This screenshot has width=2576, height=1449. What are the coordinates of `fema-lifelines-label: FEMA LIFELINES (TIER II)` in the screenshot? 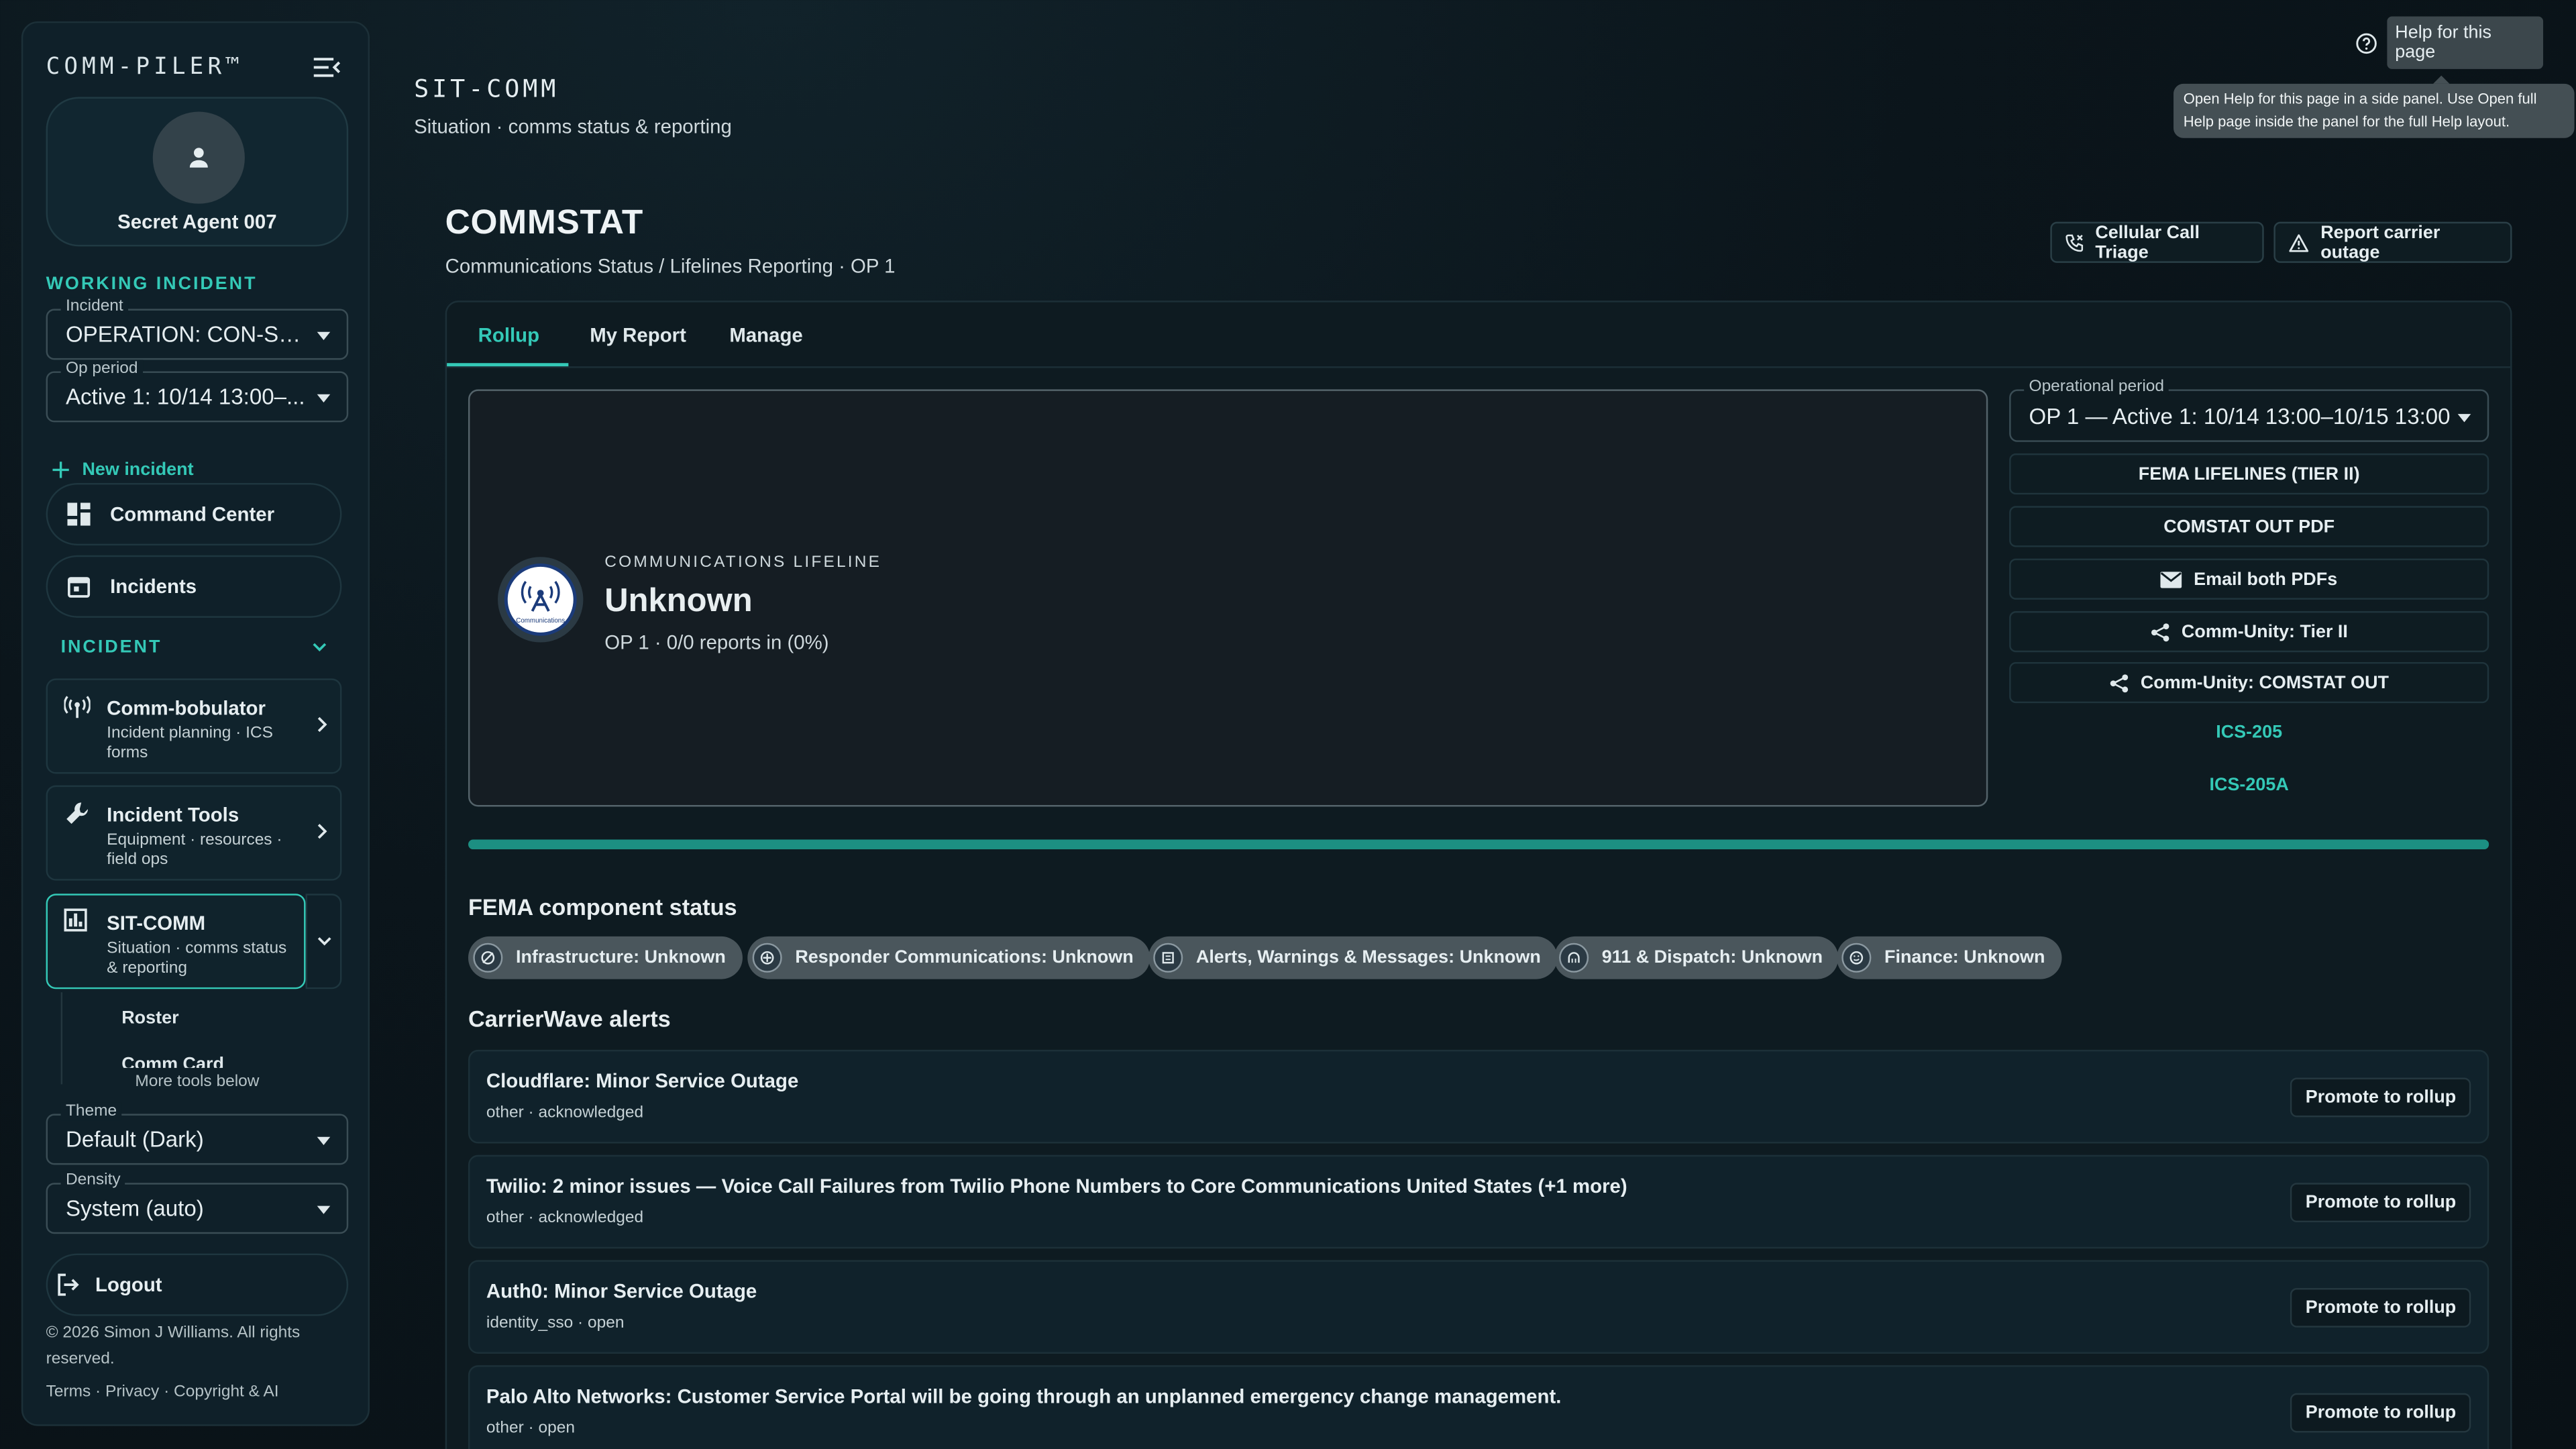 It's located at (2249, 474).